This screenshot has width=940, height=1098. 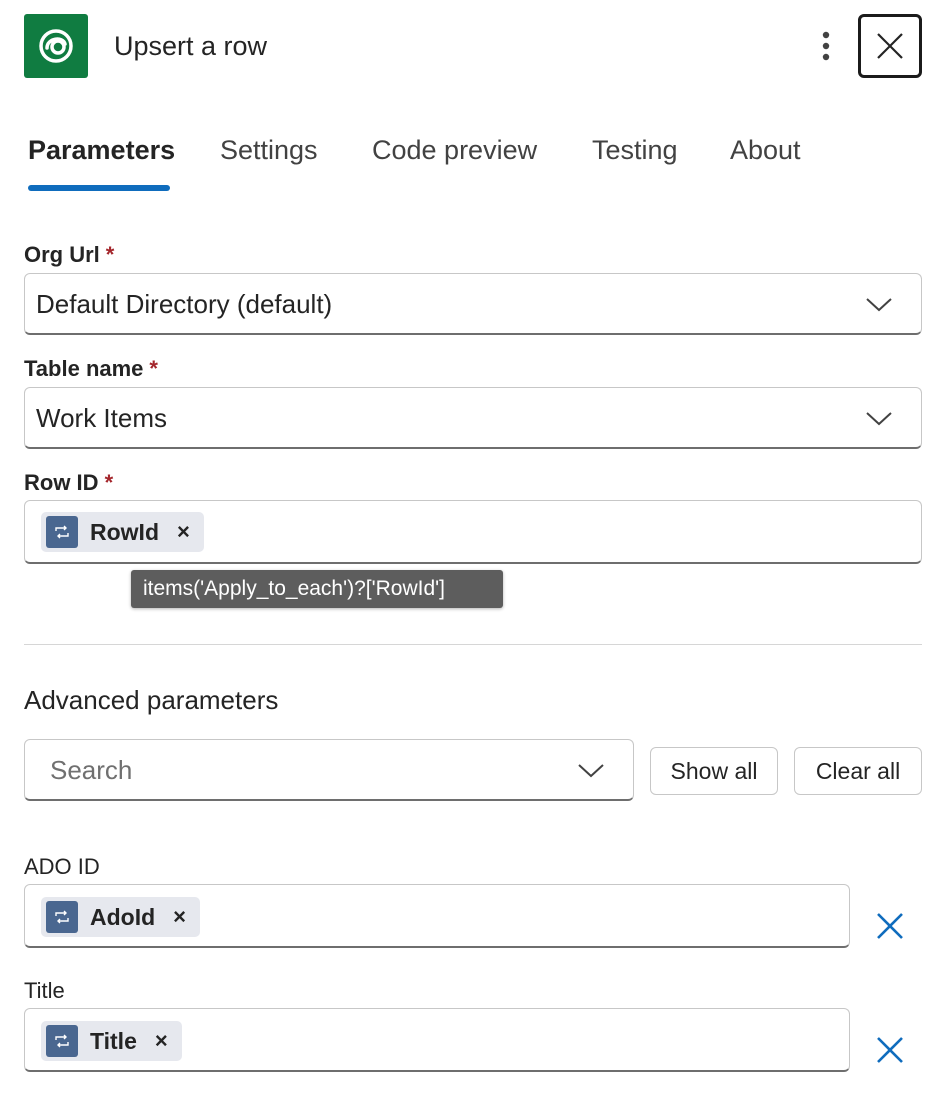 What do you see at coordinates (473, 418) in the screenshot?
I see `table-name-dropdown: Work Items` at bounding box center [473, 418].